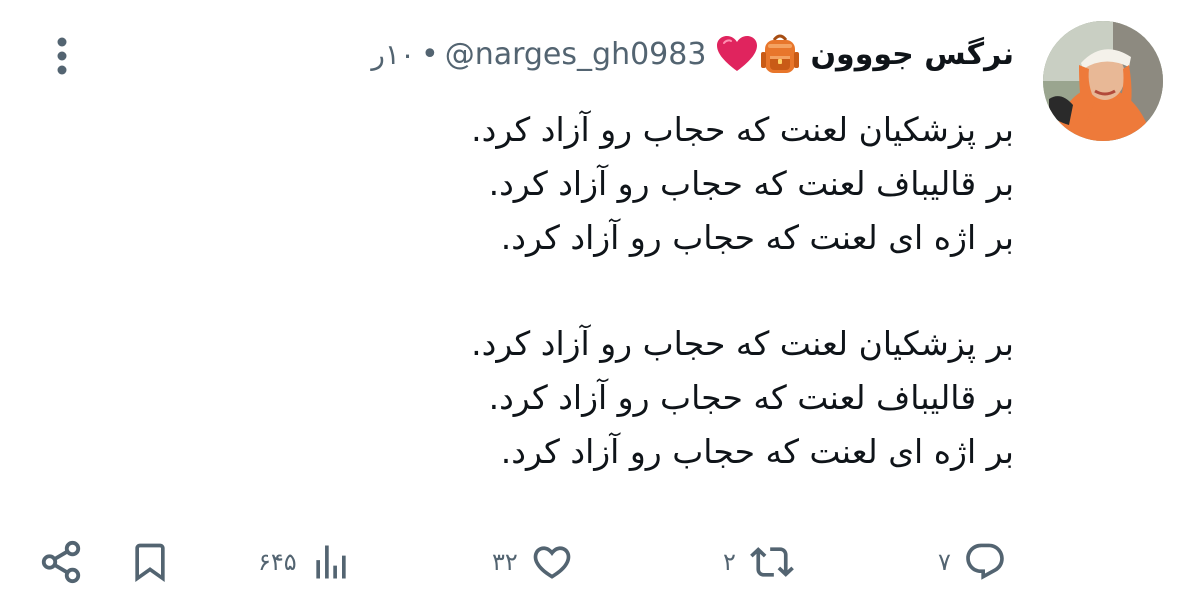 This screenshot has height=615, width=1200. I want to click on views-count: ۶۴۵, so click(277, 562).